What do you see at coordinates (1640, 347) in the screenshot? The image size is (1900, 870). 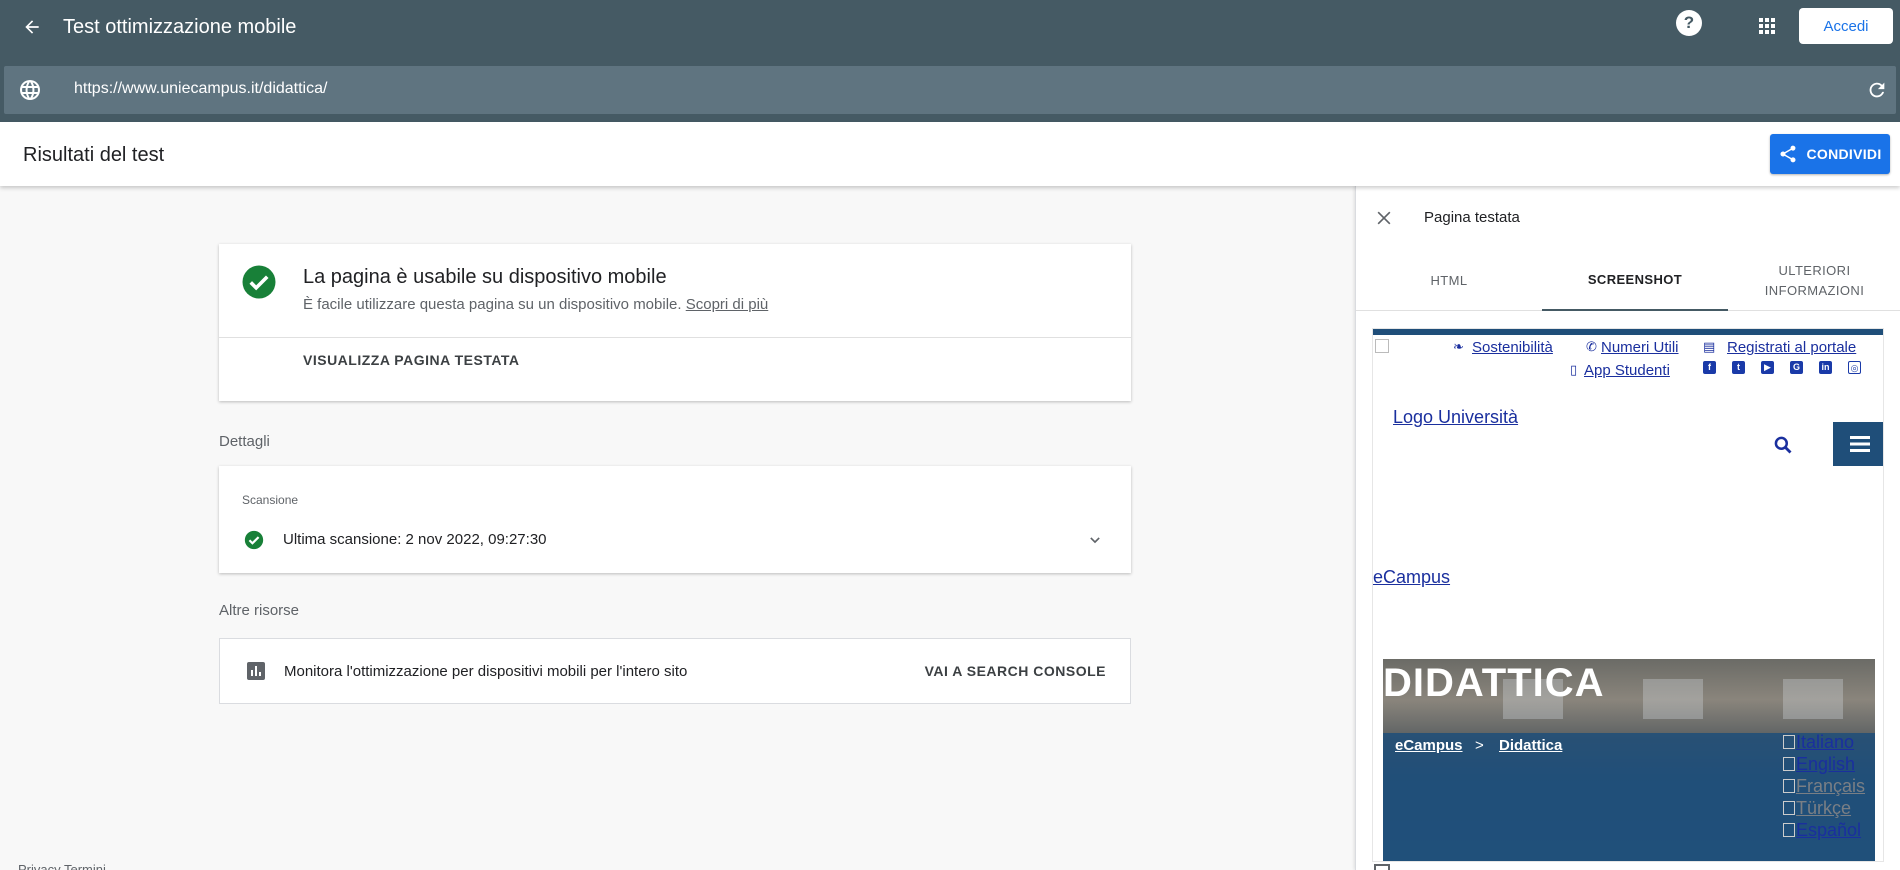 I see `link-numeri-utili: Numeri Utili` at bounding box center [1640, 347].